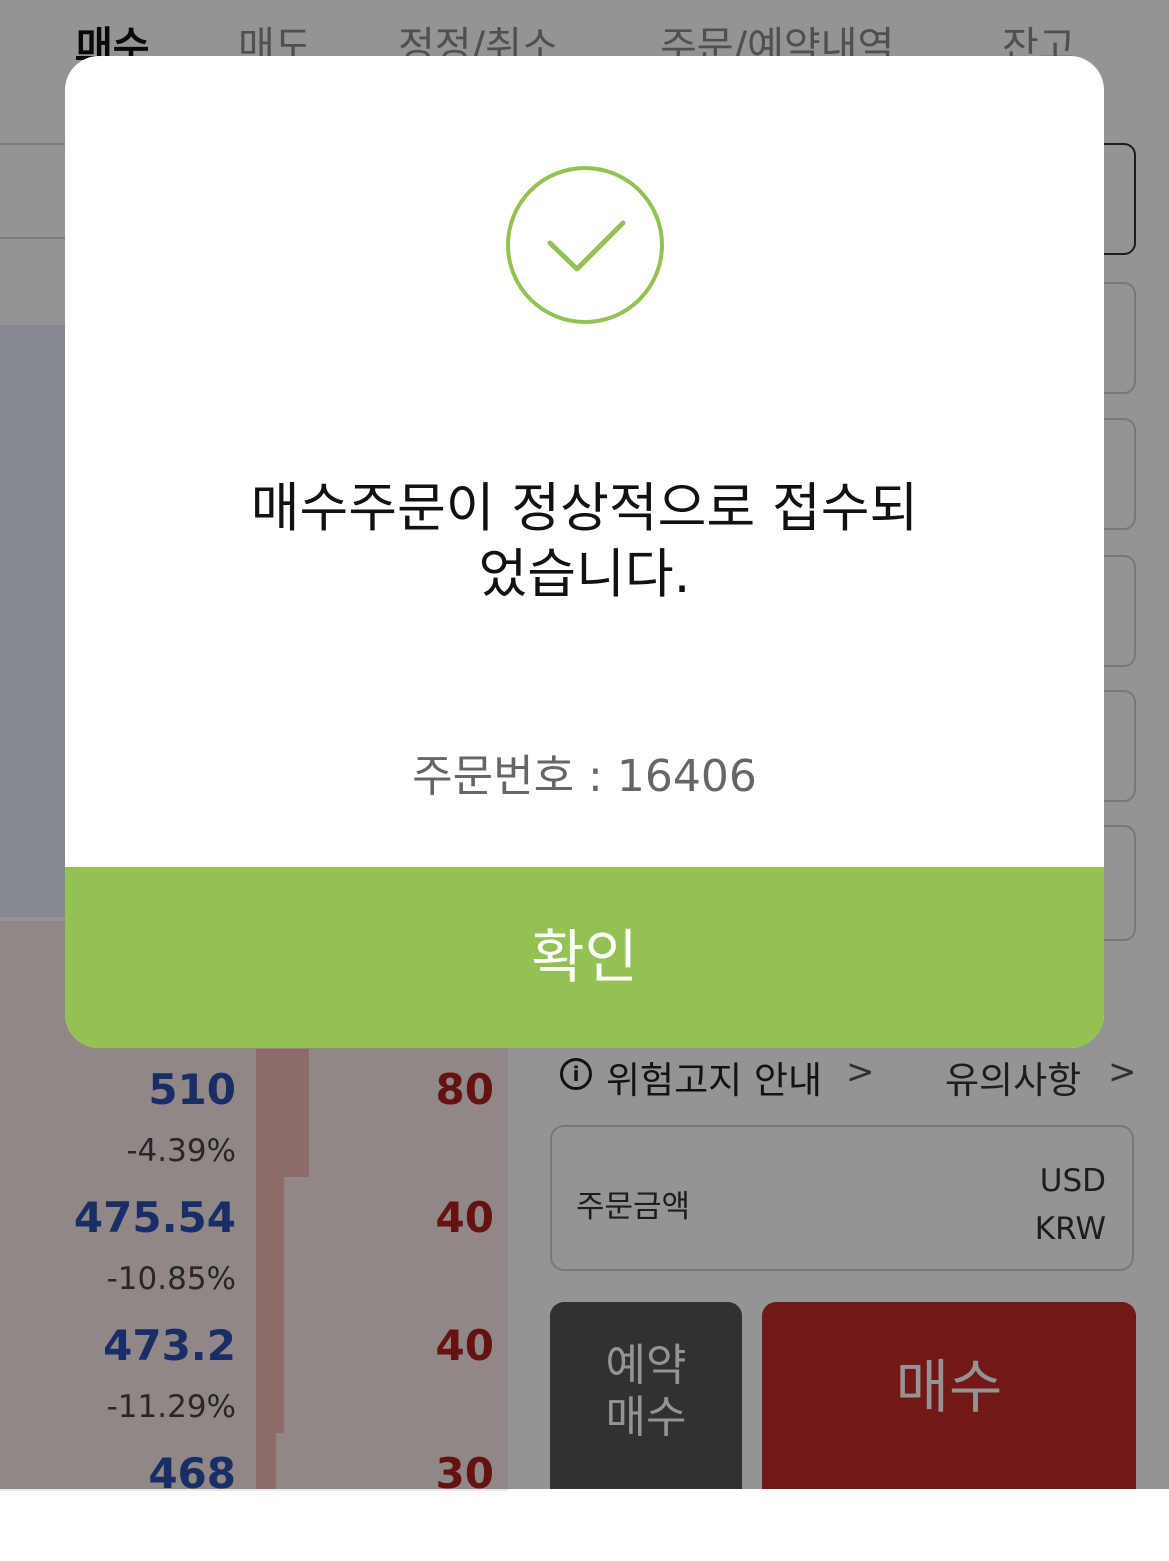  What do you see at coordinates (584, 776) in the screenshot?
I see `order-number: 주문번호 : 16406` at bounding box center [584, 776].